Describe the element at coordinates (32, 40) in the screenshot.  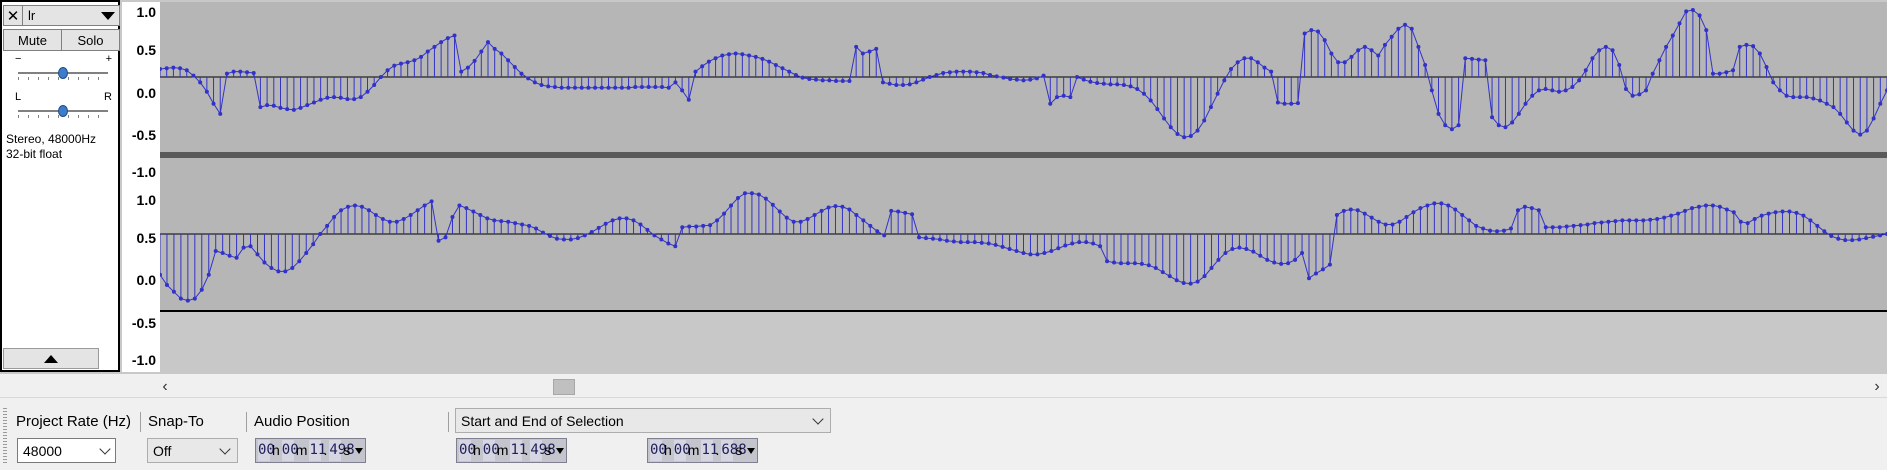
I see `mute-button: Mute` at that location.